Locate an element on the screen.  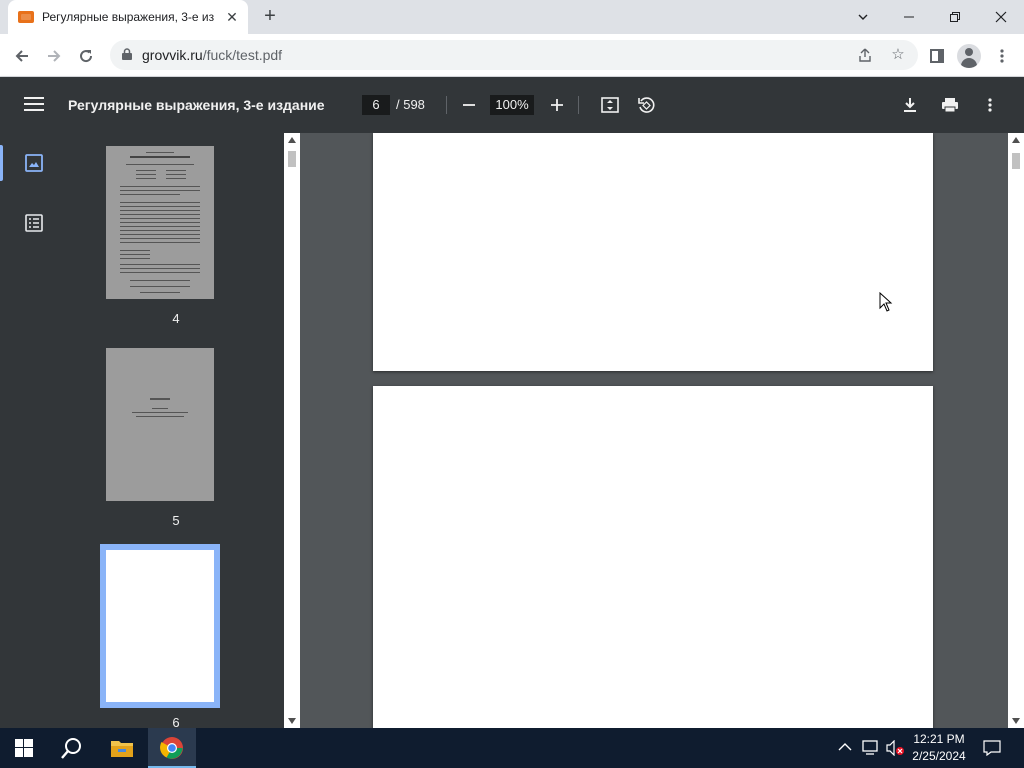
zoom-in-button is located at coordinates (557, 105).